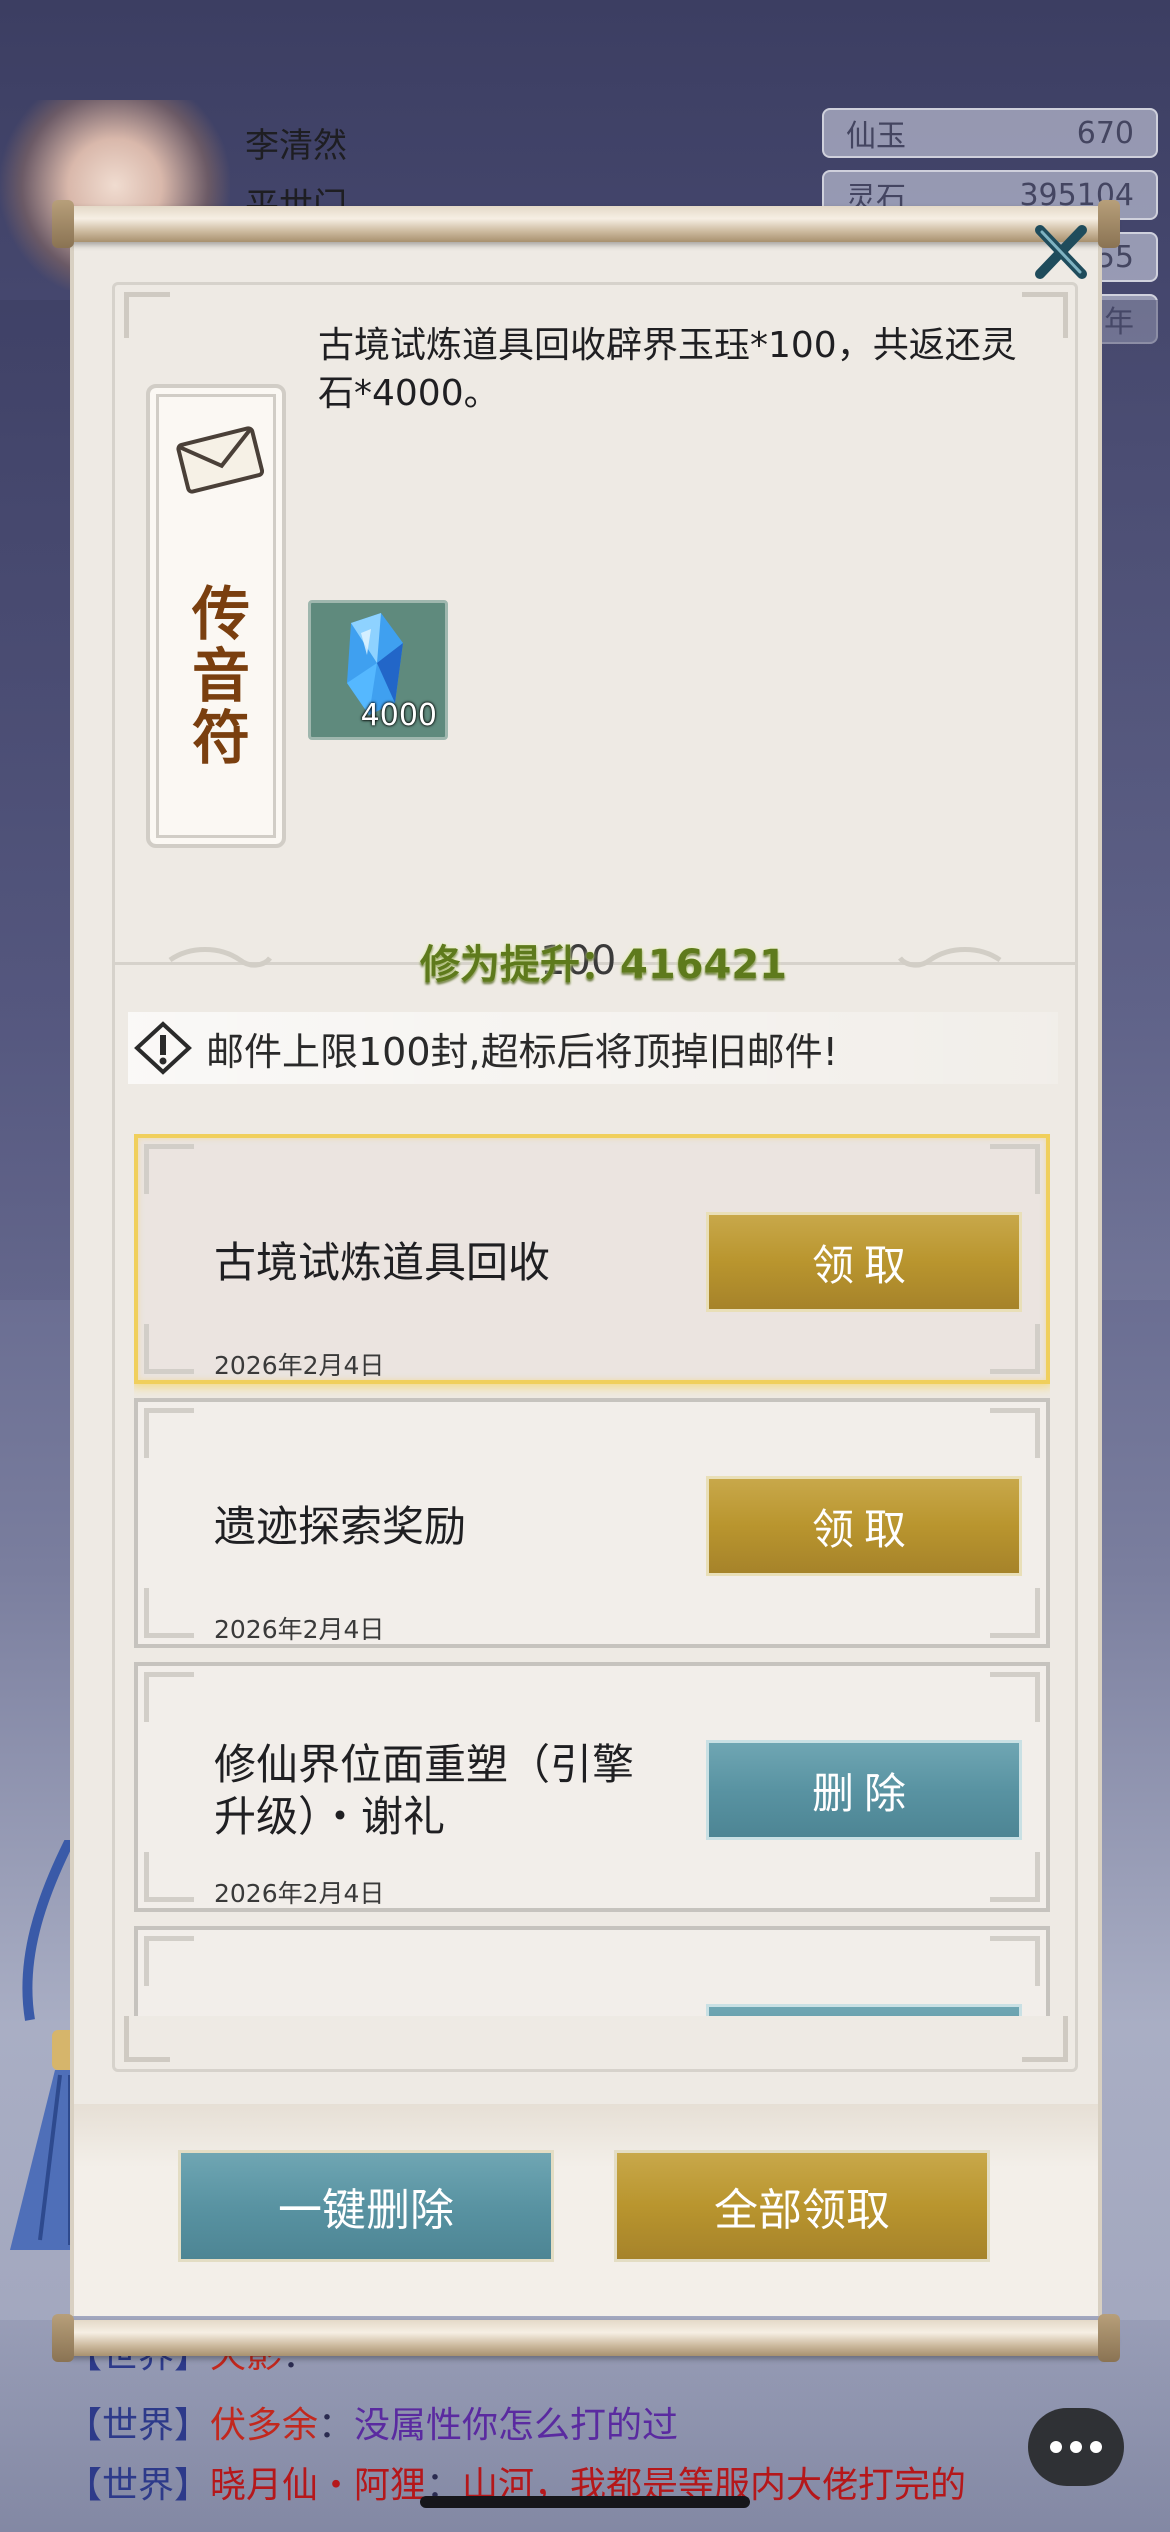  Describe the element at coordinates (522, 1051) in the screenshot. I see `warning-text: 邮件上限100封,超标后将顶掉旧邮件!` at that location.